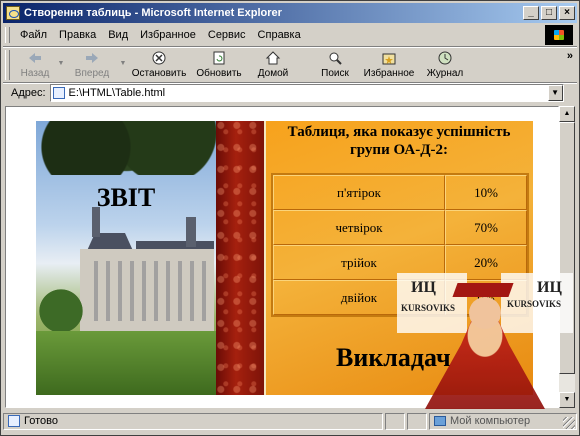 The image size is (580, 436). What do you see at coordinates (118, 35) in the screenshot?
I see `menu-view: Вид` at bounding box center [118, 35].